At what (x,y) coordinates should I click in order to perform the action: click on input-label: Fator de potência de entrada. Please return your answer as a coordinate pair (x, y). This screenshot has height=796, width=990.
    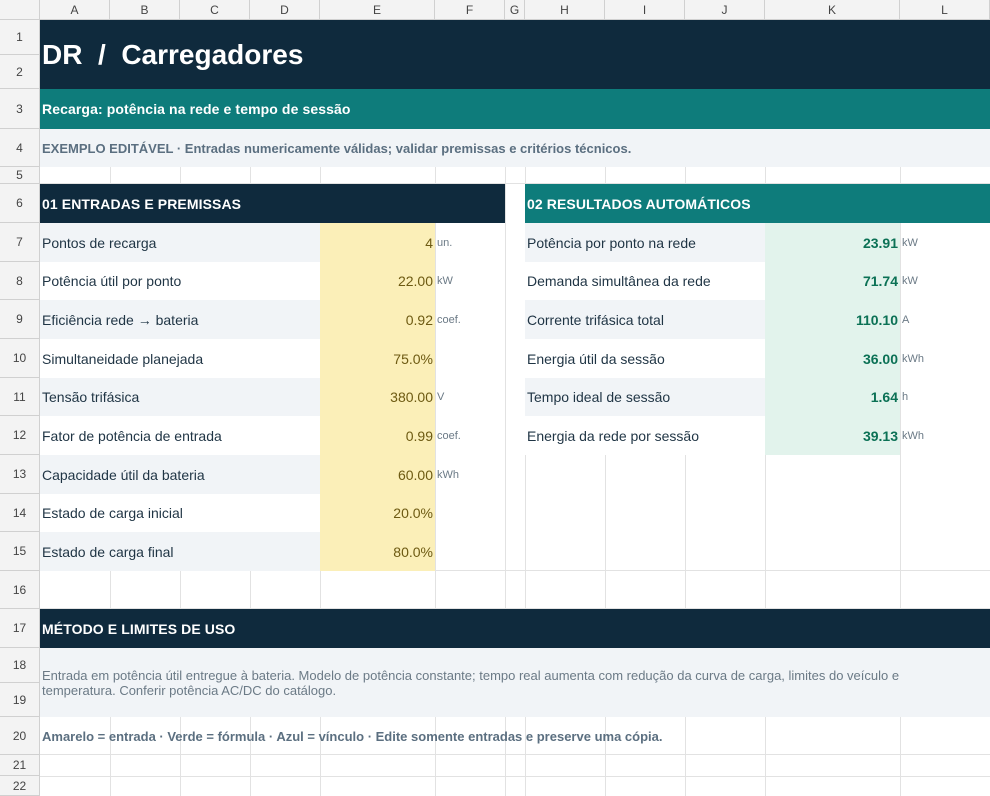
    Looking at the image, I should click on (180, 435).